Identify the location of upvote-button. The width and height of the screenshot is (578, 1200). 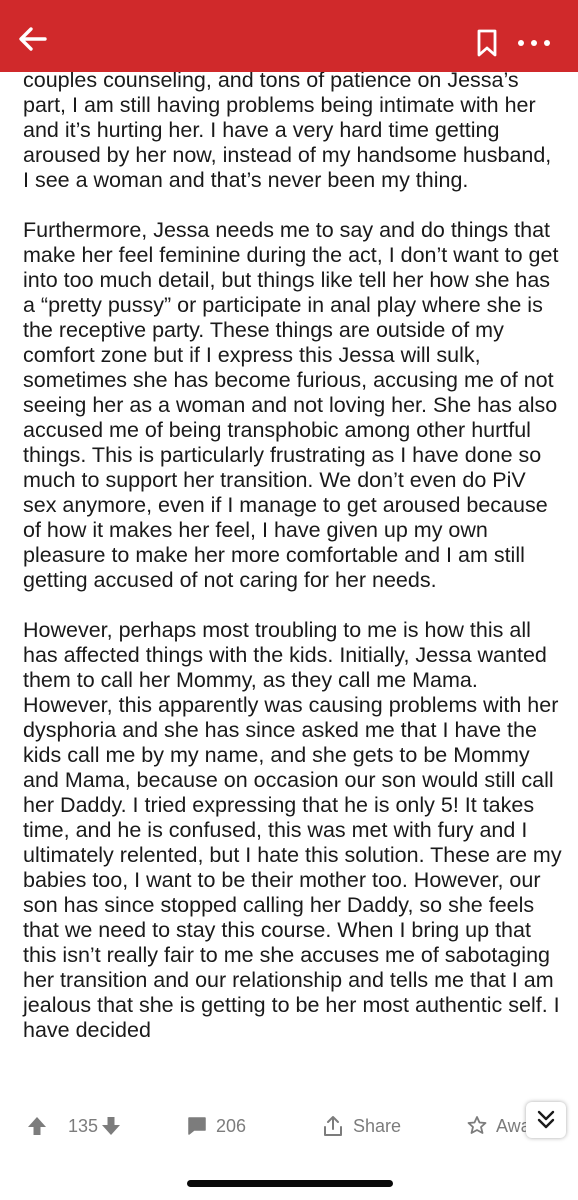
(37, 1126).